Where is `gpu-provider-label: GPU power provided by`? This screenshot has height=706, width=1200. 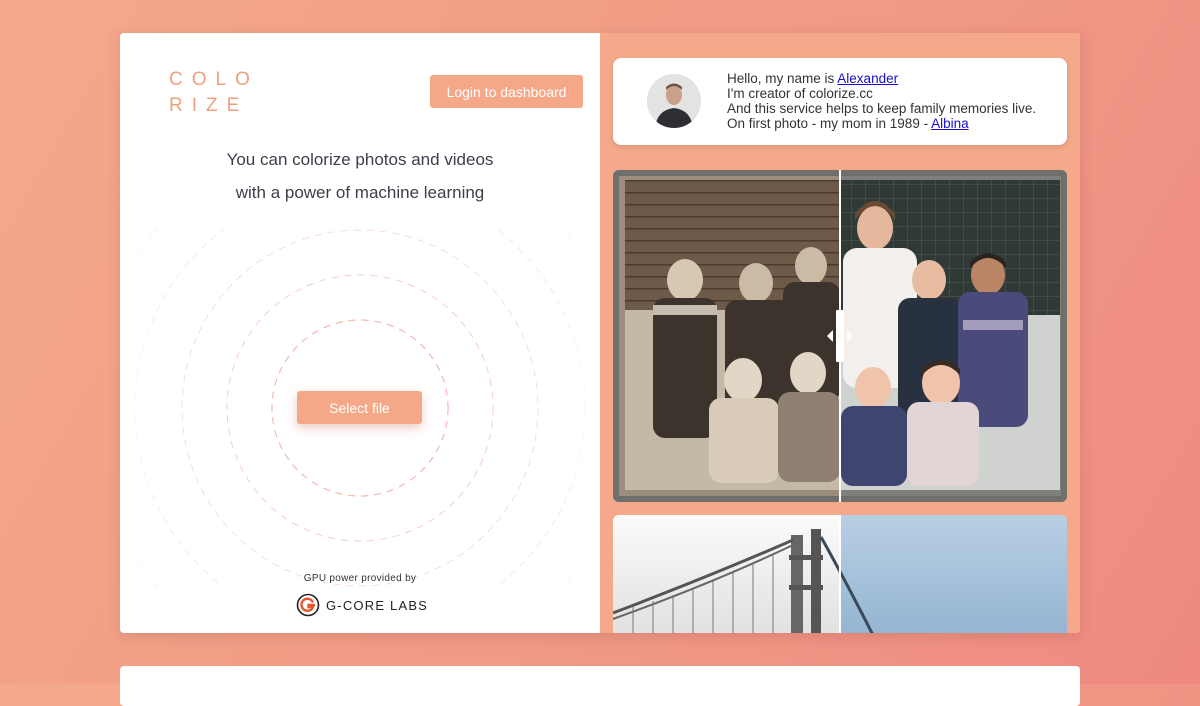
gpu-provider-label: GPU power provided by is located at coordinates (360, 578).